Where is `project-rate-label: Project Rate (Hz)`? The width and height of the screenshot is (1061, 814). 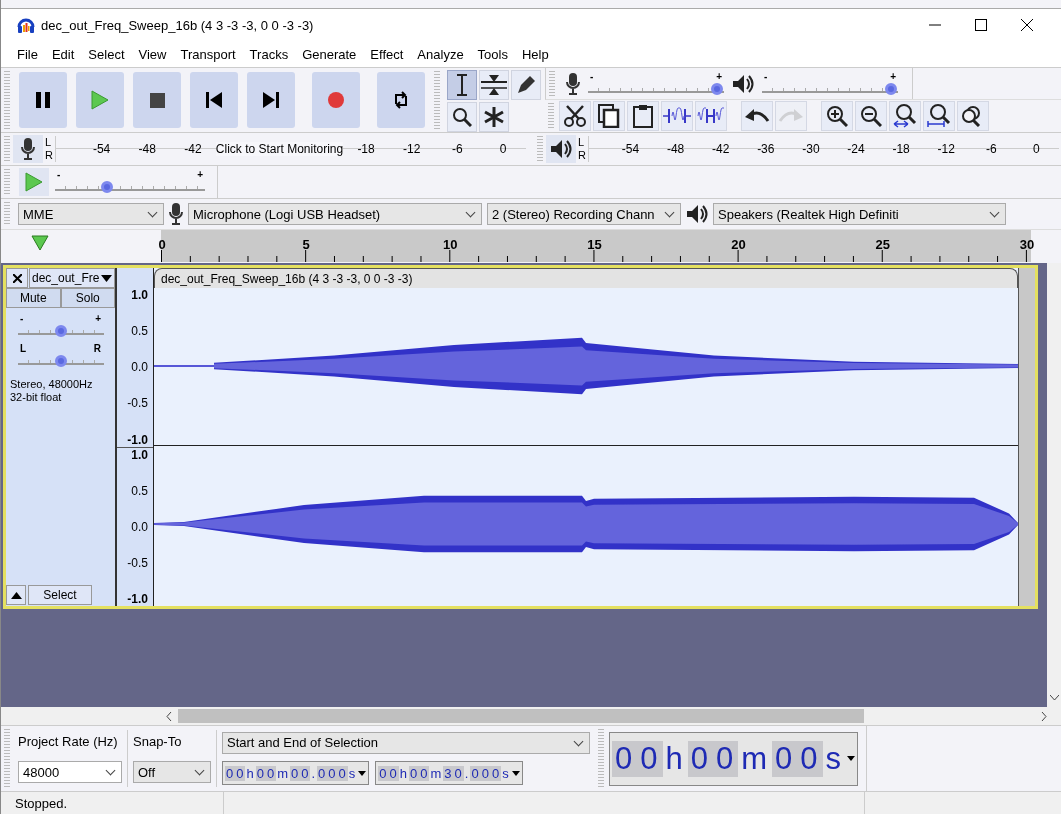
project-rate-label: Project Rate (Hz) is located at coordinates (68, 741).